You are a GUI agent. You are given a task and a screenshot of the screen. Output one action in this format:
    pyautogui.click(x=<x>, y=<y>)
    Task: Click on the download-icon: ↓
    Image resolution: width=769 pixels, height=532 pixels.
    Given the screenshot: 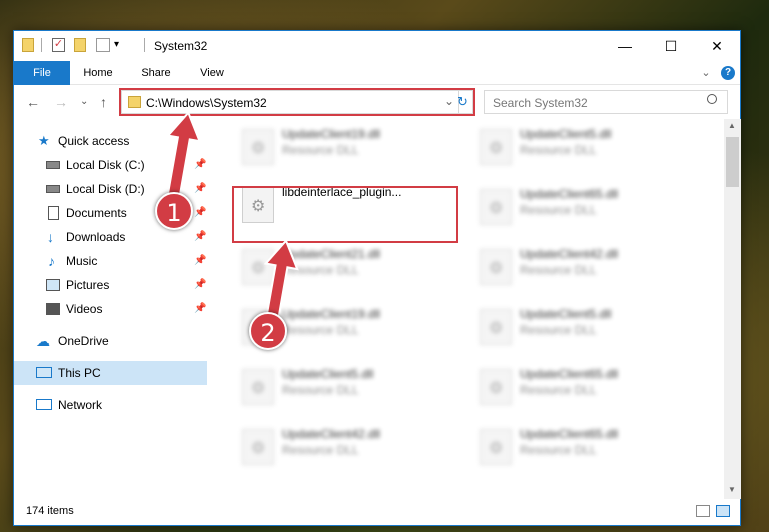 What is the action you would take?
    pyautogui.click(x=50, y=237)
    